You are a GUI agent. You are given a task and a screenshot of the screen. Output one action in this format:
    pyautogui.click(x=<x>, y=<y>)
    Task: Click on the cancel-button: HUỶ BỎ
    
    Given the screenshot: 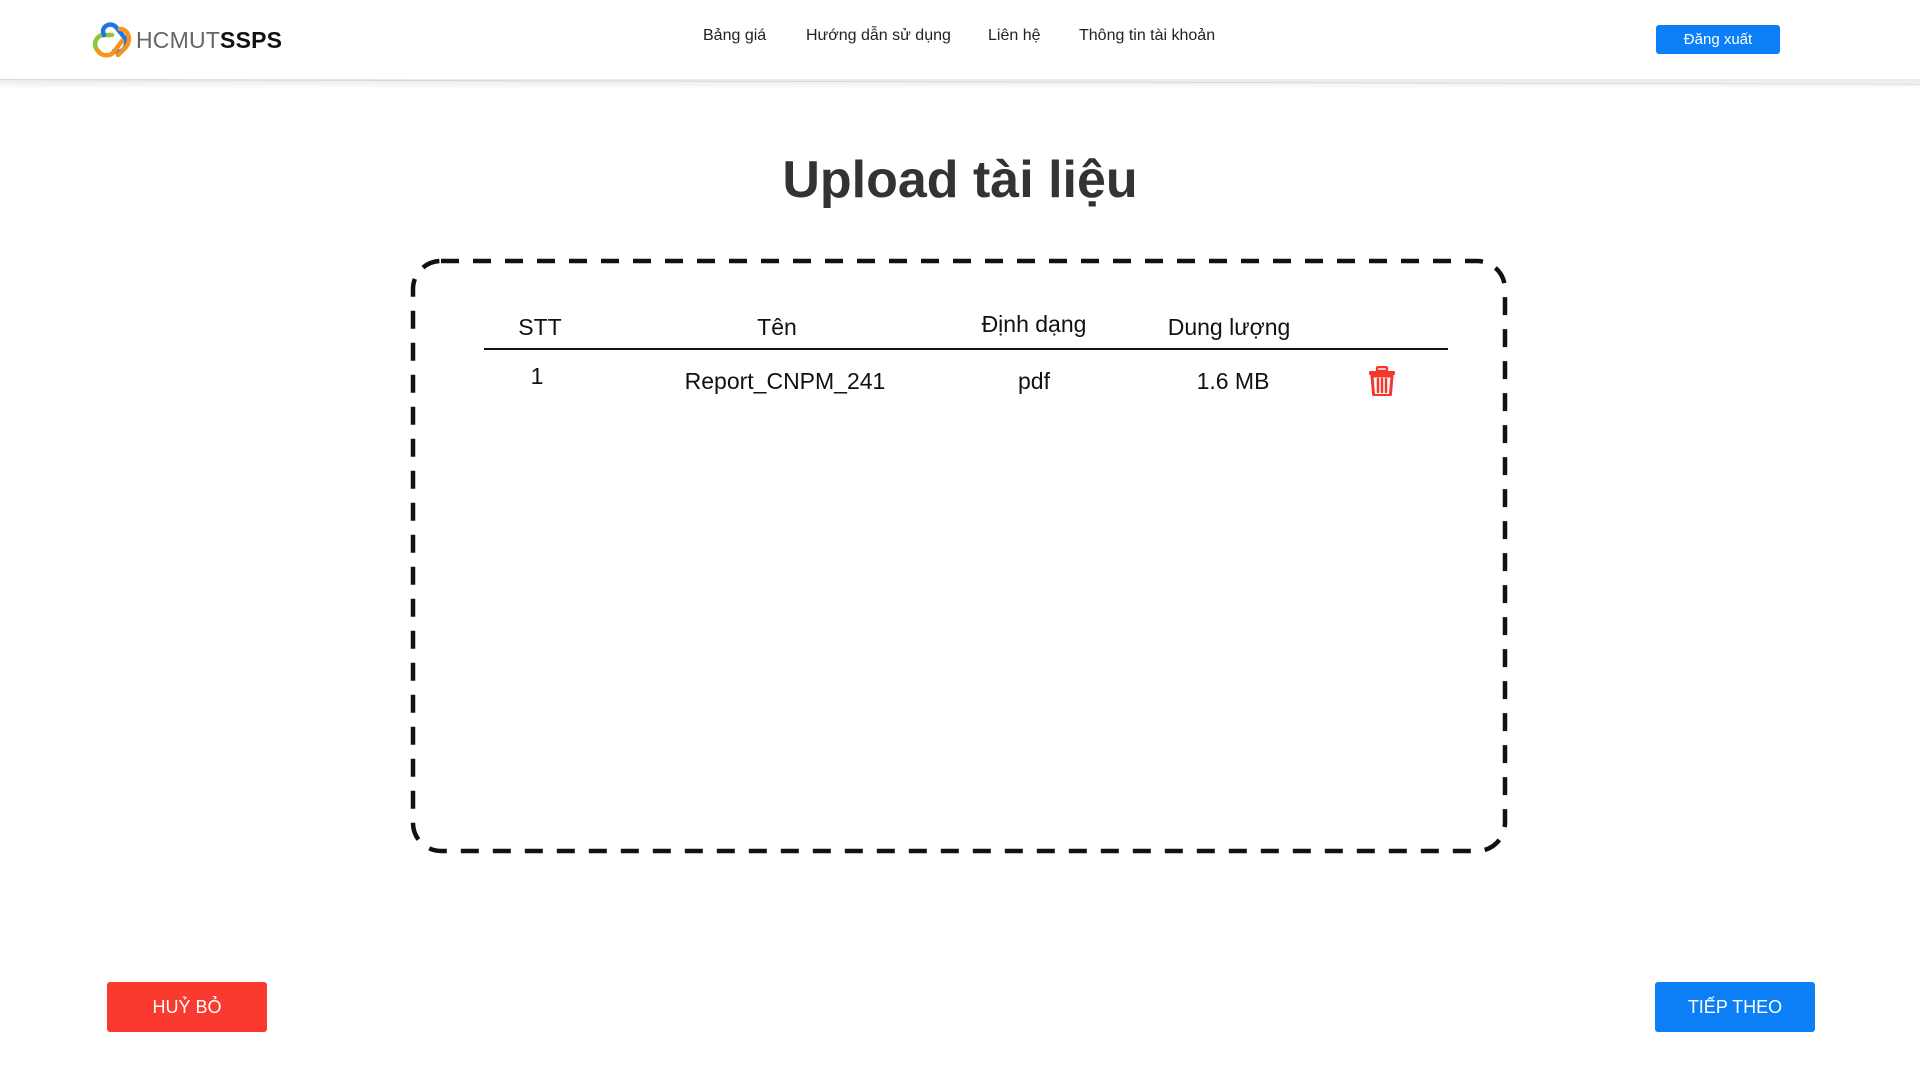 What is the action you would take?
    pyautogui.click(x=187, y=1007)
    